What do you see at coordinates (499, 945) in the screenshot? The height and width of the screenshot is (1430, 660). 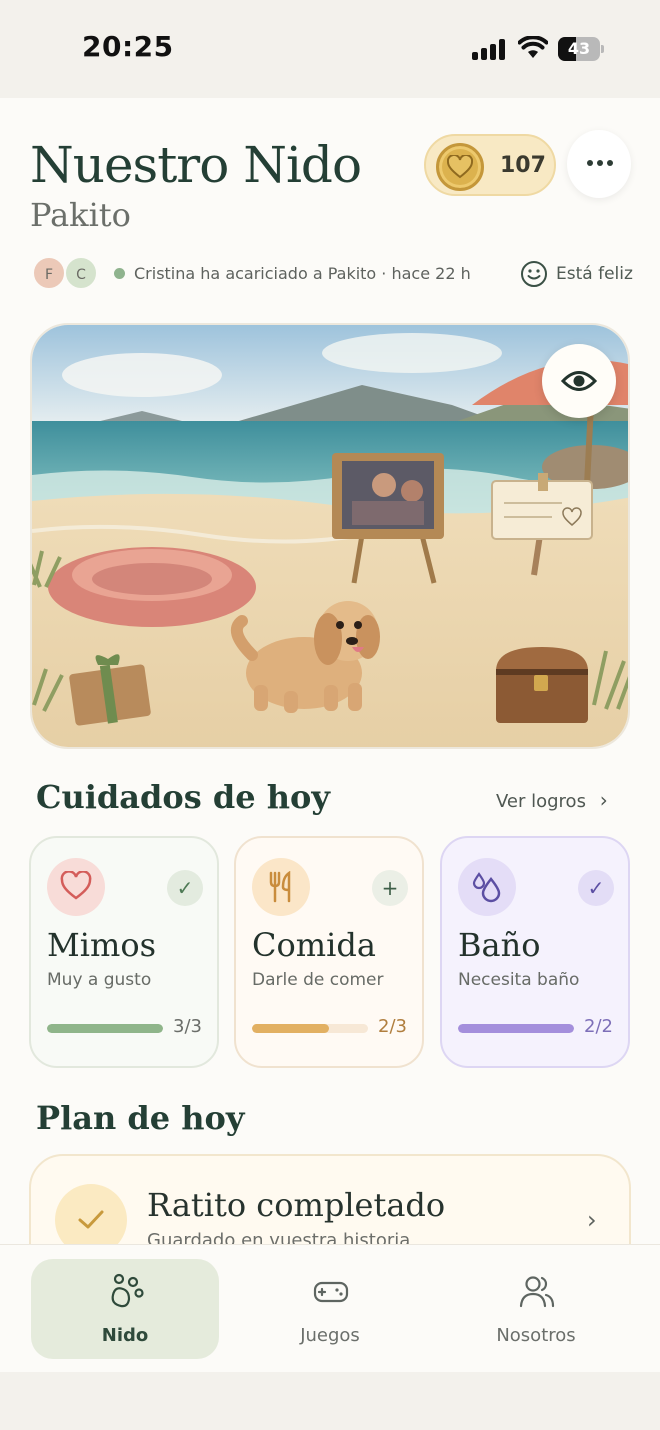 I see `care-name: Baño` at bounding box center [499, 945].